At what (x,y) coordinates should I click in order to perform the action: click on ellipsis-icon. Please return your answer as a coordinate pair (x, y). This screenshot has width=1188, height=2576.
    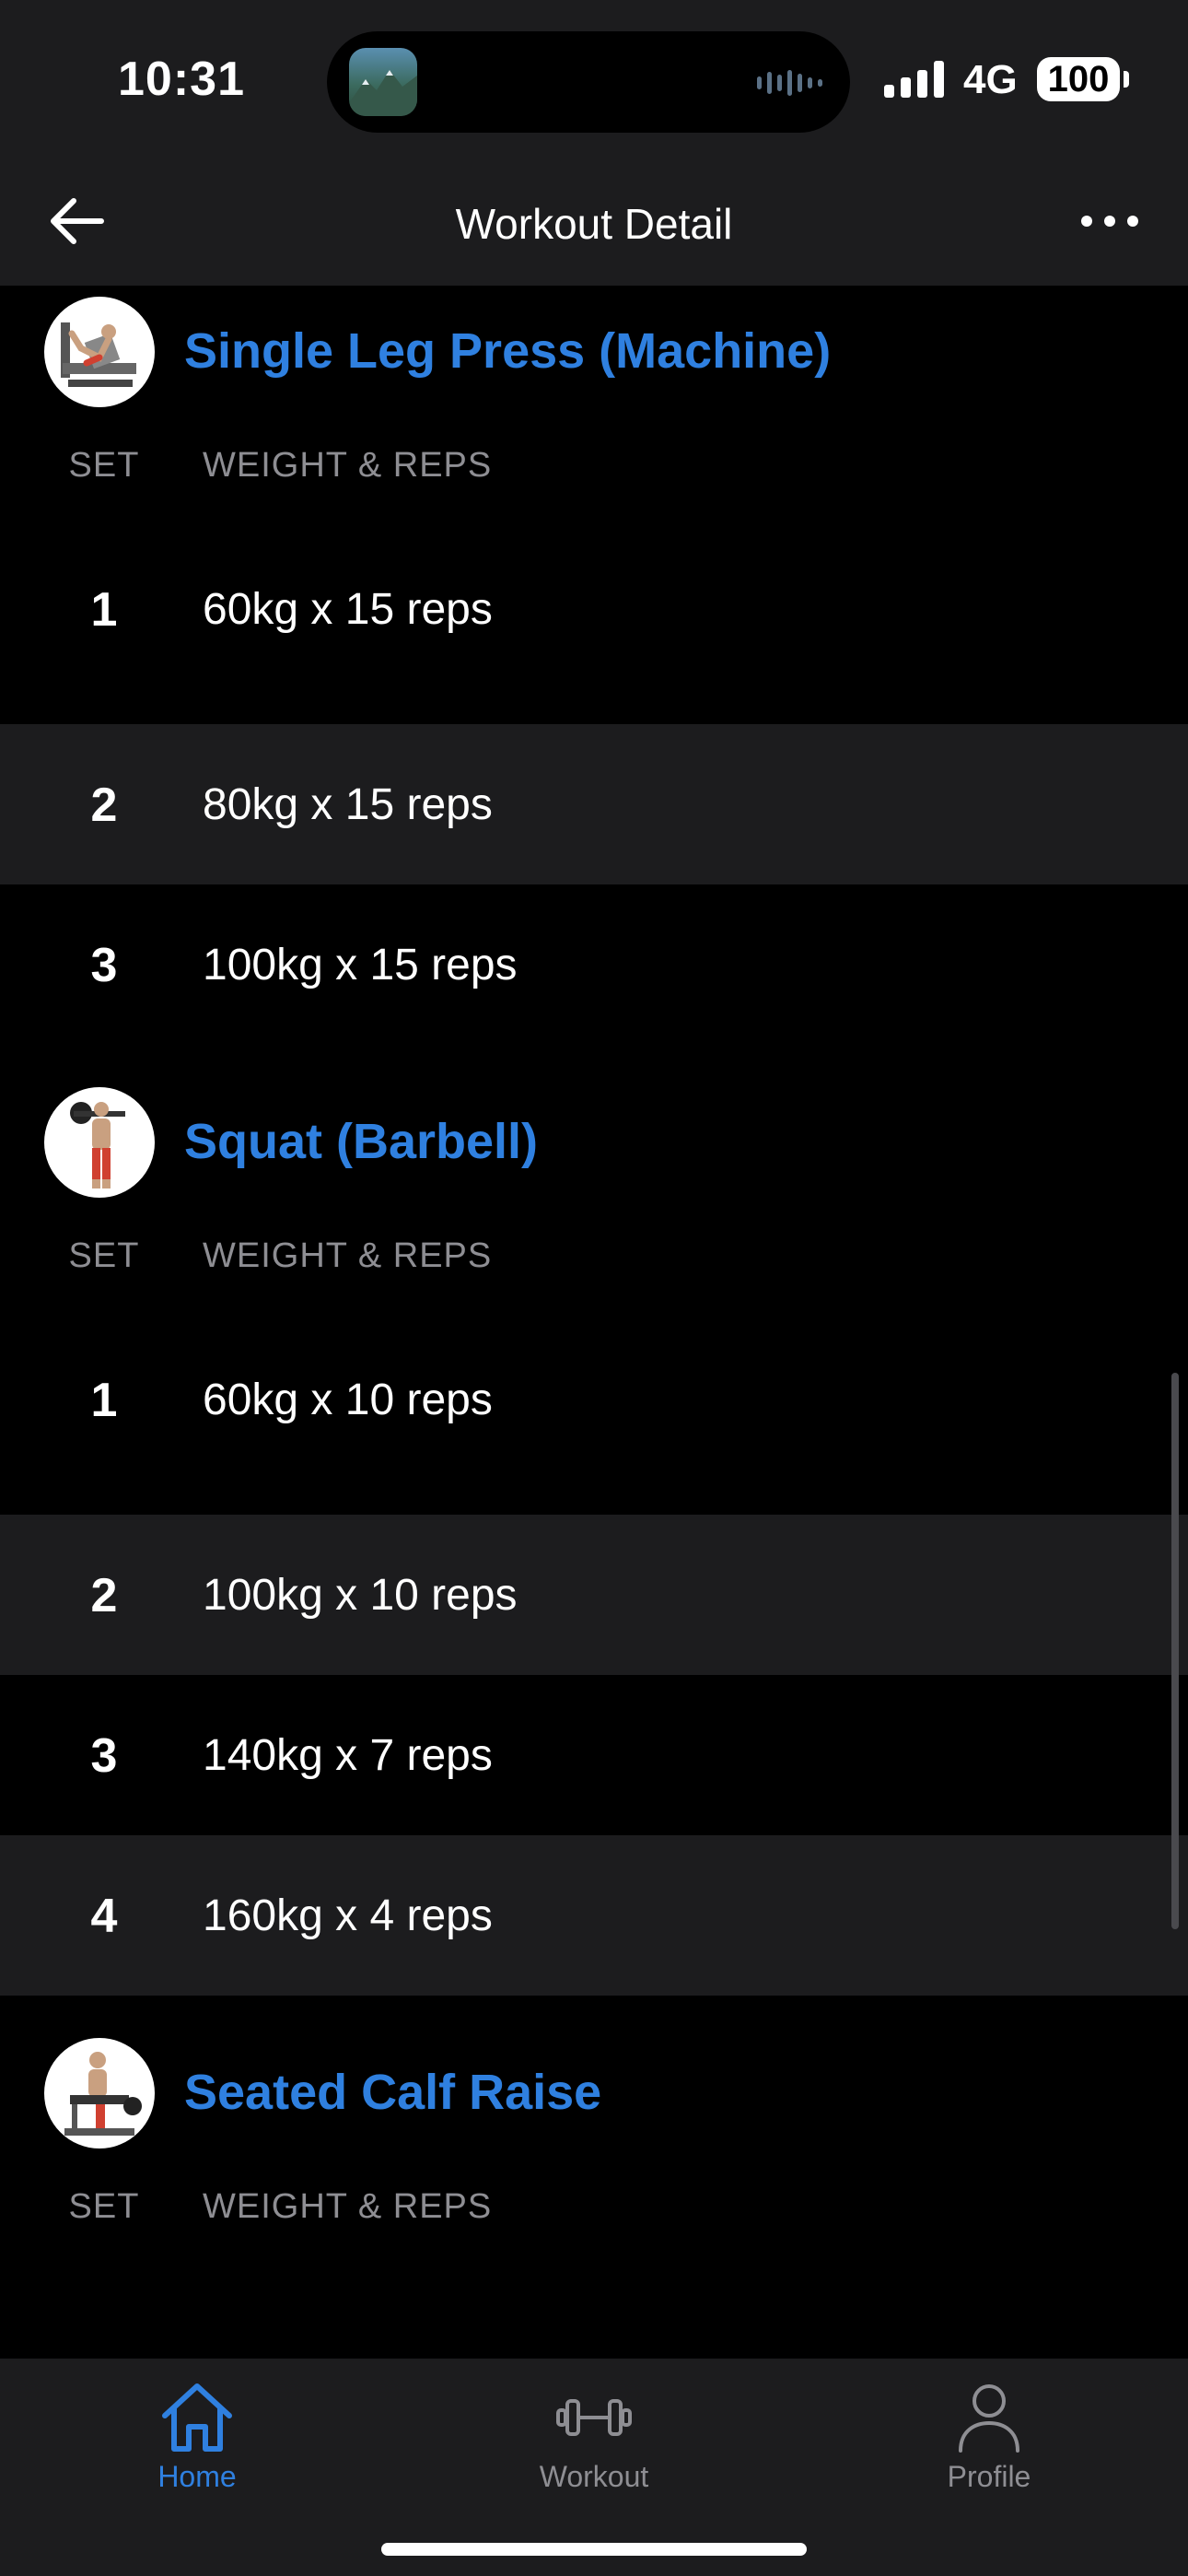
    Looking at the image, I should click on (1109, 221).